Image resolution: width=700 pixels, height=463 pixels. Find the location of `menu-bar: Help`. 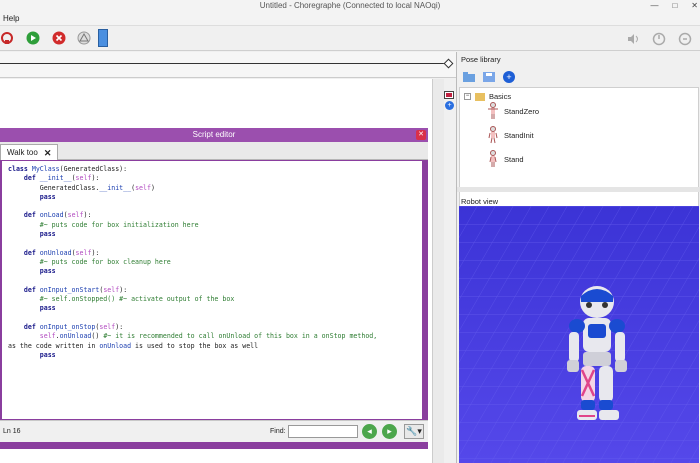

menu-bar: Help is located at coordinates (350, 19).